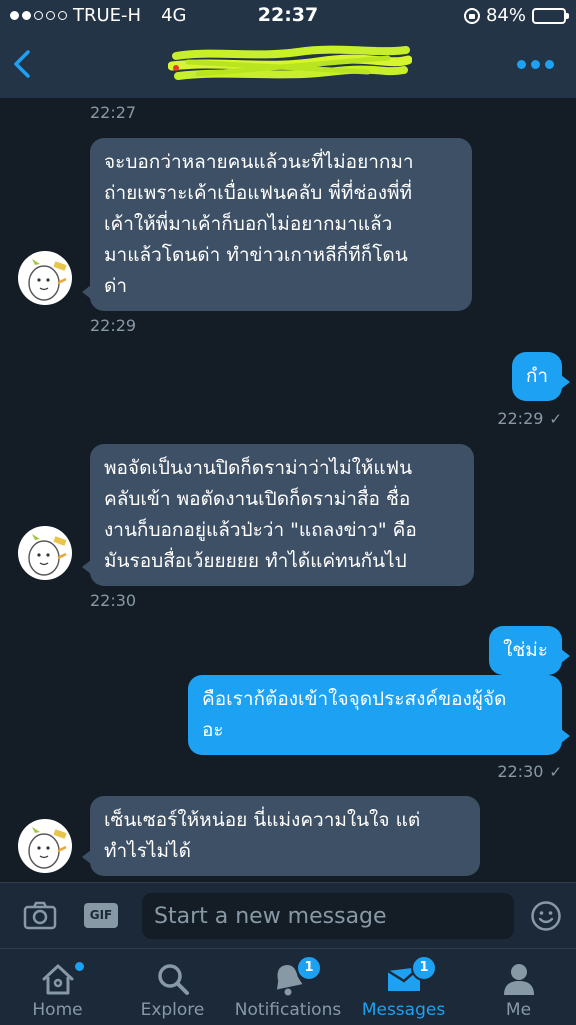  I want to click on message-composer: GIF, so click(288, 915).